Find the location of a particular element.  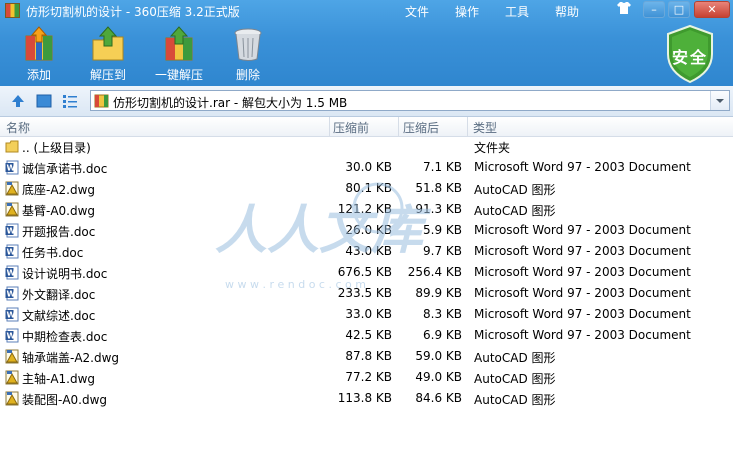

file-row: 基臂-A0.dwg 121.2 KB 91.3 KB AutoCAD 图形 is located at coordinates (366, 209).